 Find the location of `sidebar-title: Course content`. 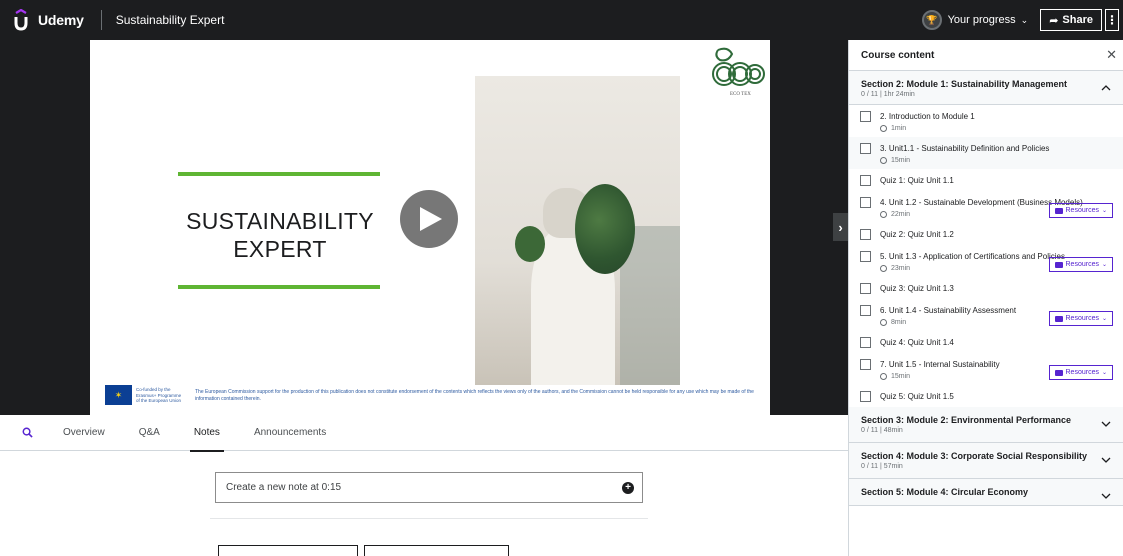

sidebar-title: Course content is located at coordinates (898, 55).